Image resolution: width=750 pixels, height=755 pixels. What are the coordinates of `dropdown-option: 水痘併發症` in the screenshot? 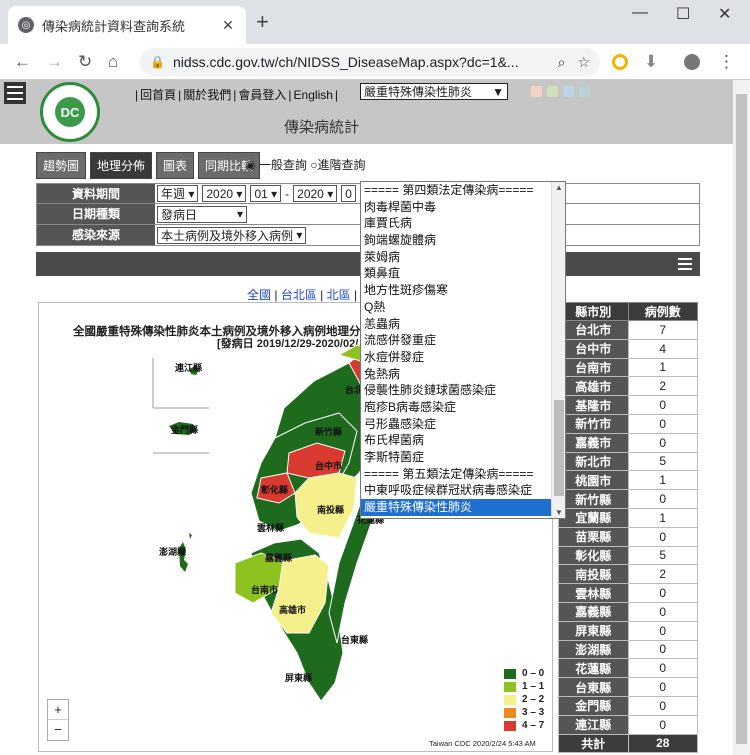 It's located at (463, 357).